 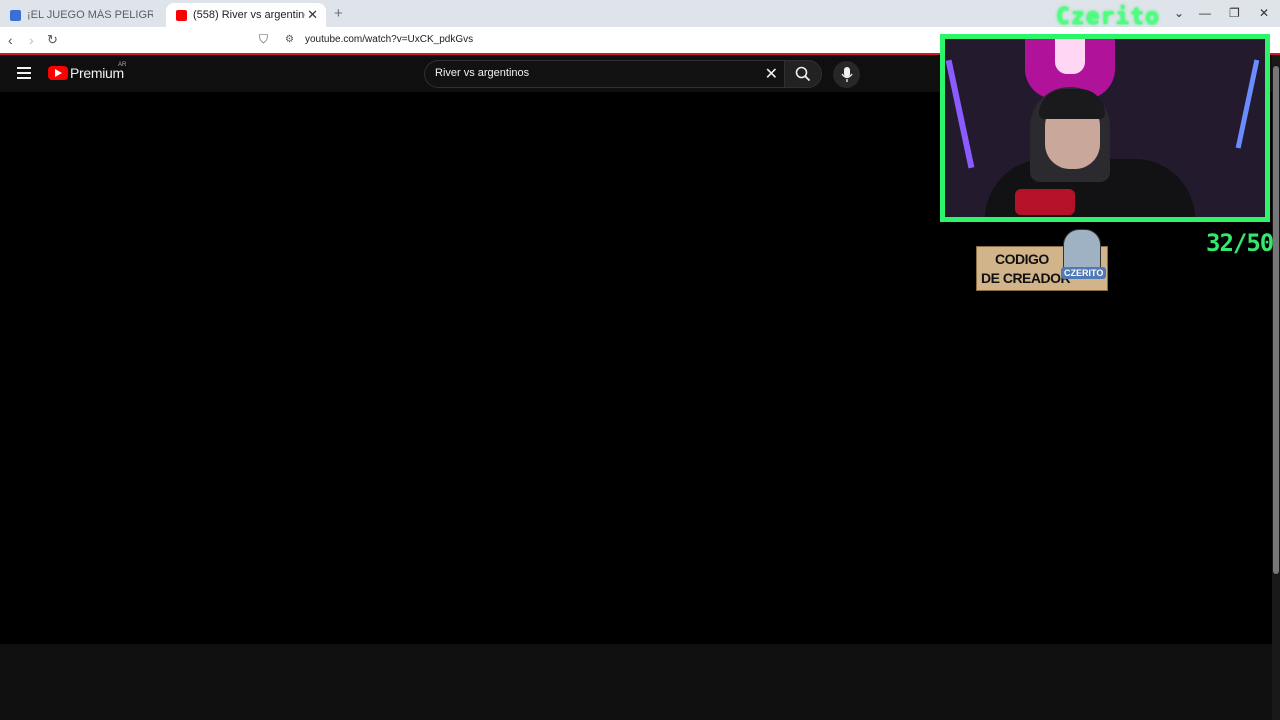 I want to click on scrollbar-thumb, so click(x=1276, y=320).